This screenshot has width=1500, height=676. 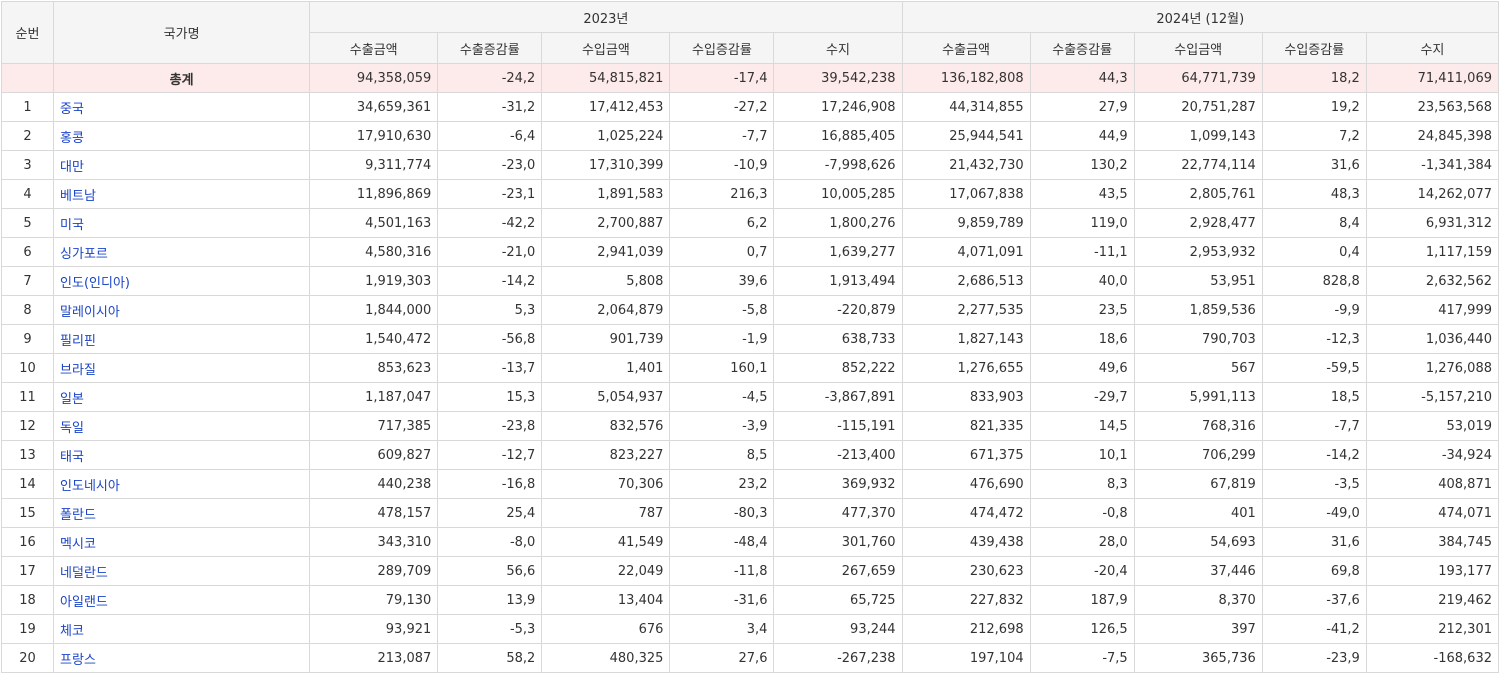 I want to click on header-rank: 순번, so click(x=27, y=32).